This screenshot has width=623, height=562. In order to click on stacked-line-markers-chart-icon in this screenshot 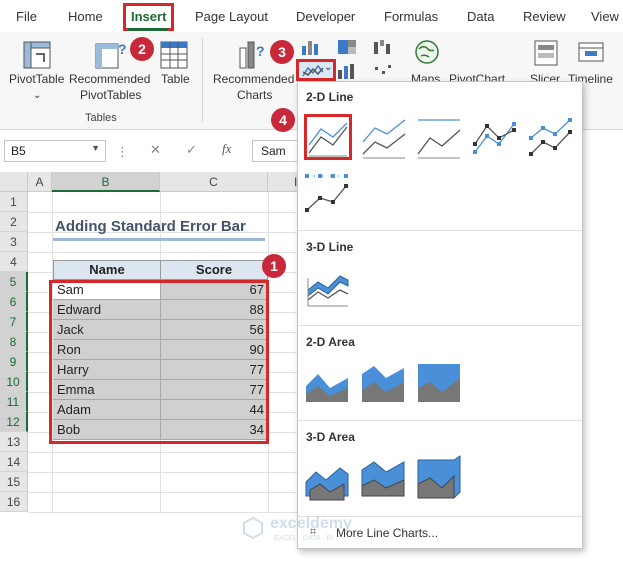, I will do `click(550, 137)`.